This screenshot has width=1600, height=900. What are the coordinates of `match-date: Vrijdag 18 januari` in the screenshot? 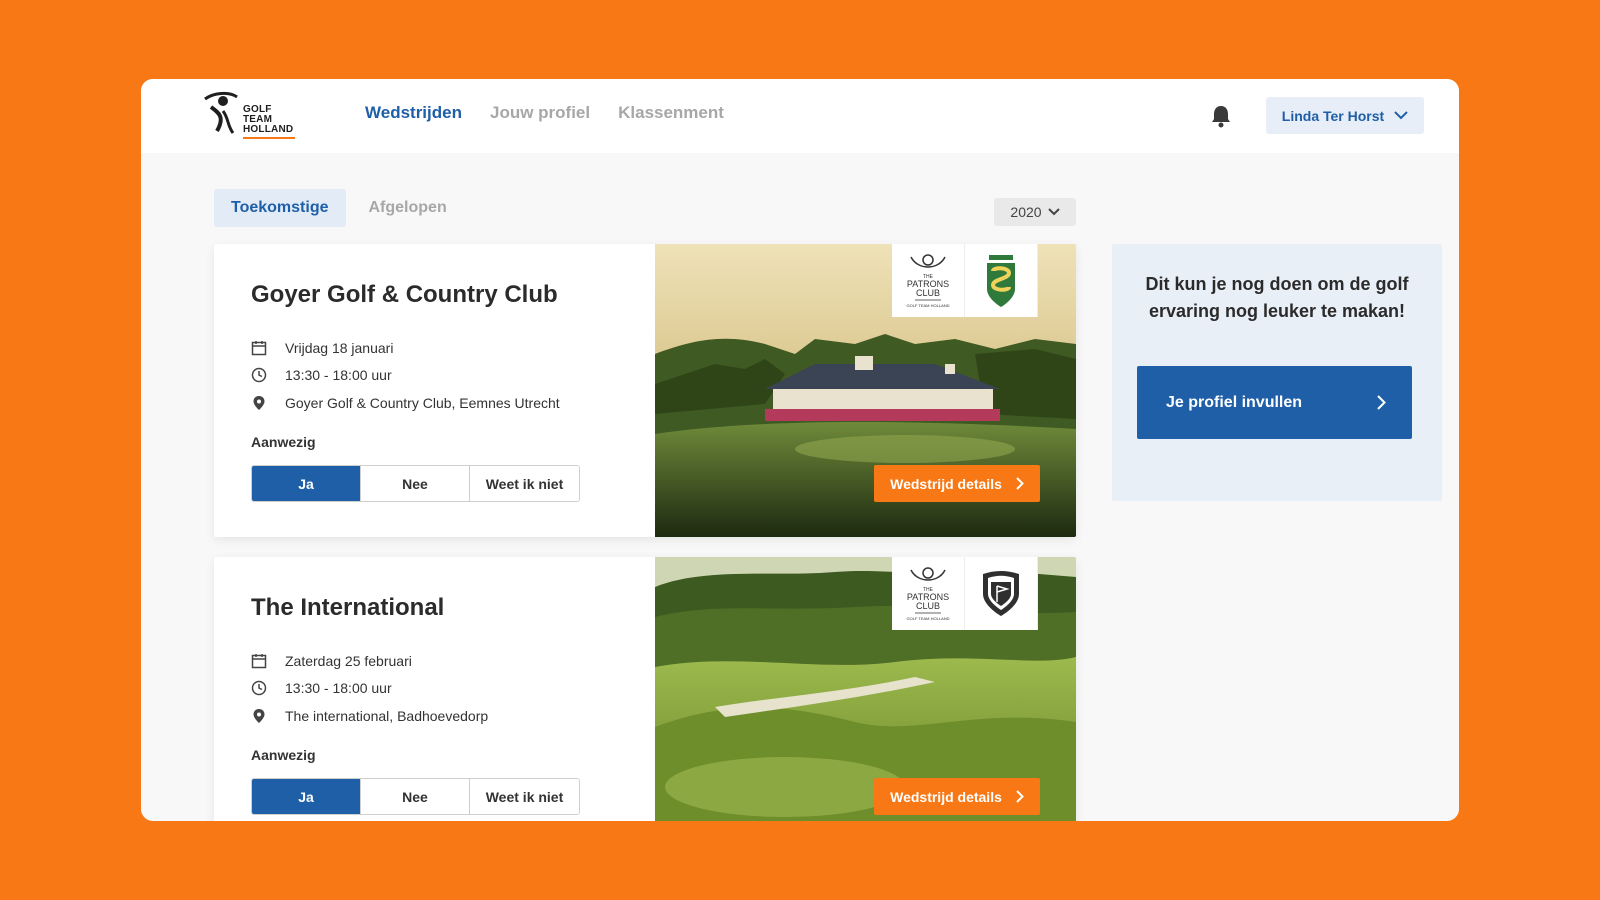 It's located at (339, 347).